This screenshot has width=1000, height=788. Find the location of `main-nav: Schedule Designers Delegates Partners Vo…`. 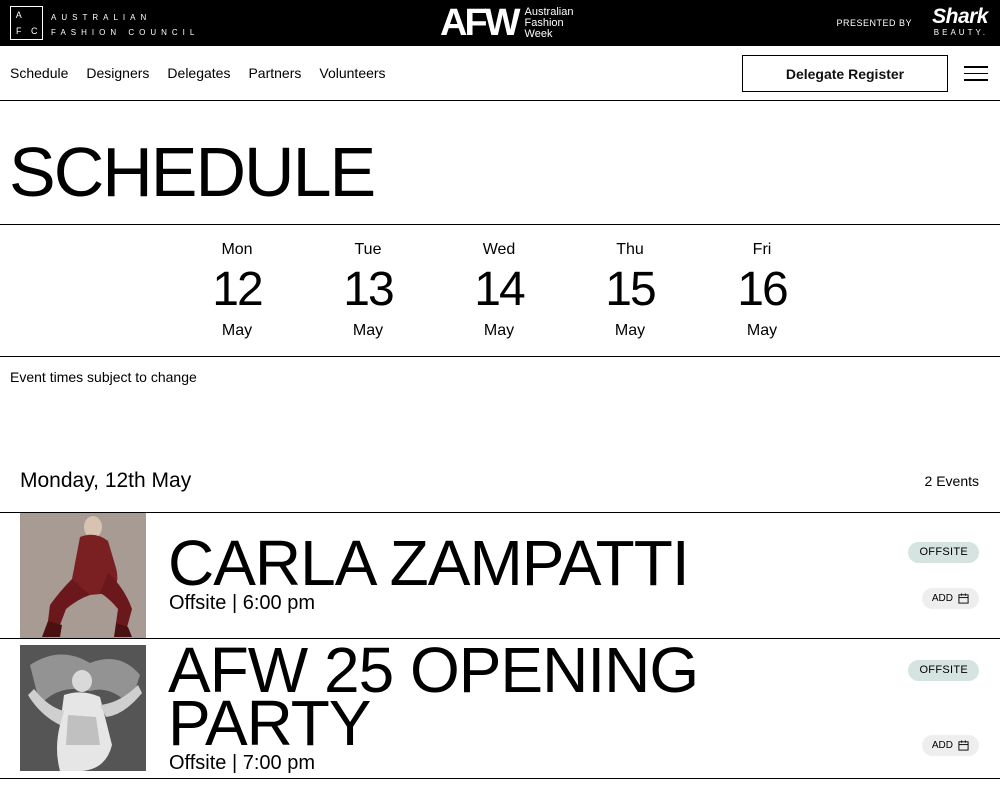

main-nav: Schedule Designers Delegates Partners Vo… is located at coordinates (500, 73).